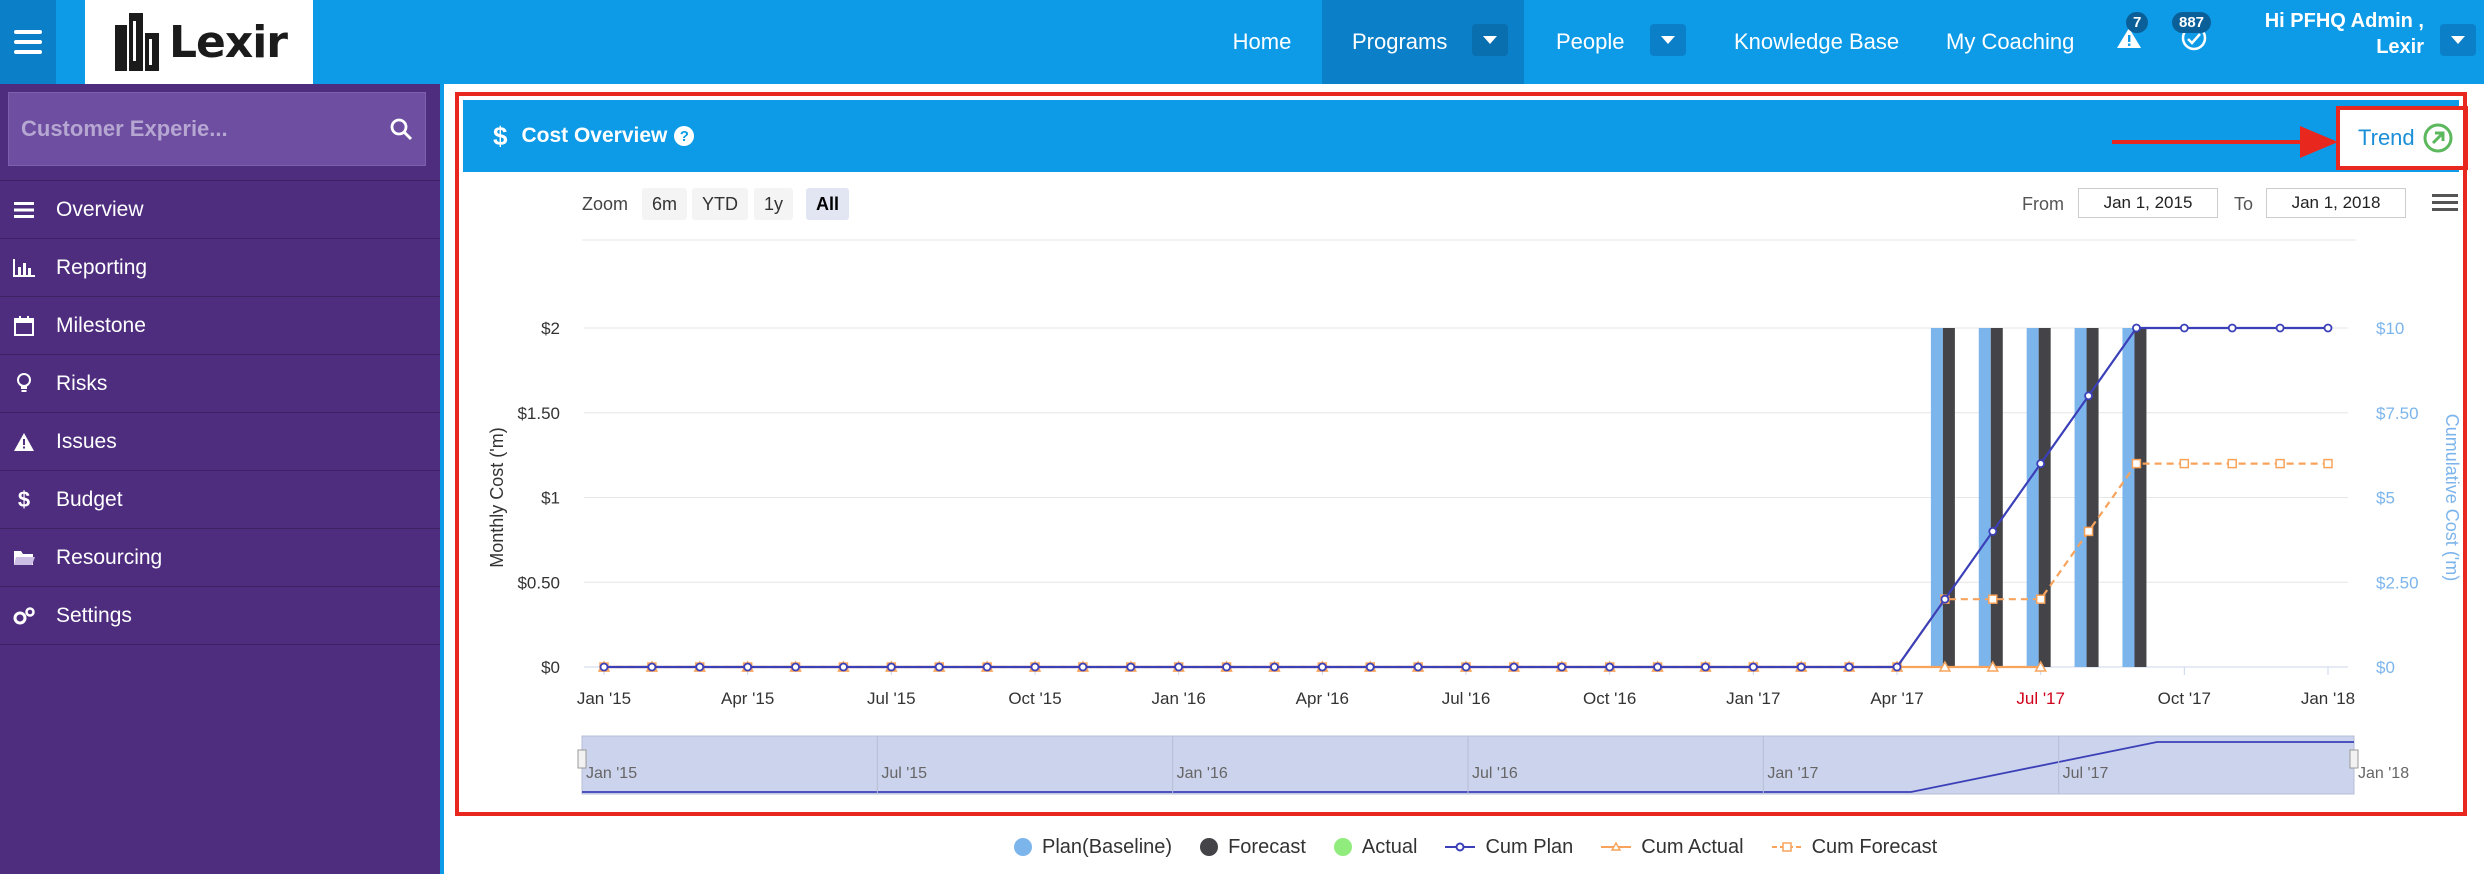  I want to click on logo-text: Lexir, so click(228, 42).